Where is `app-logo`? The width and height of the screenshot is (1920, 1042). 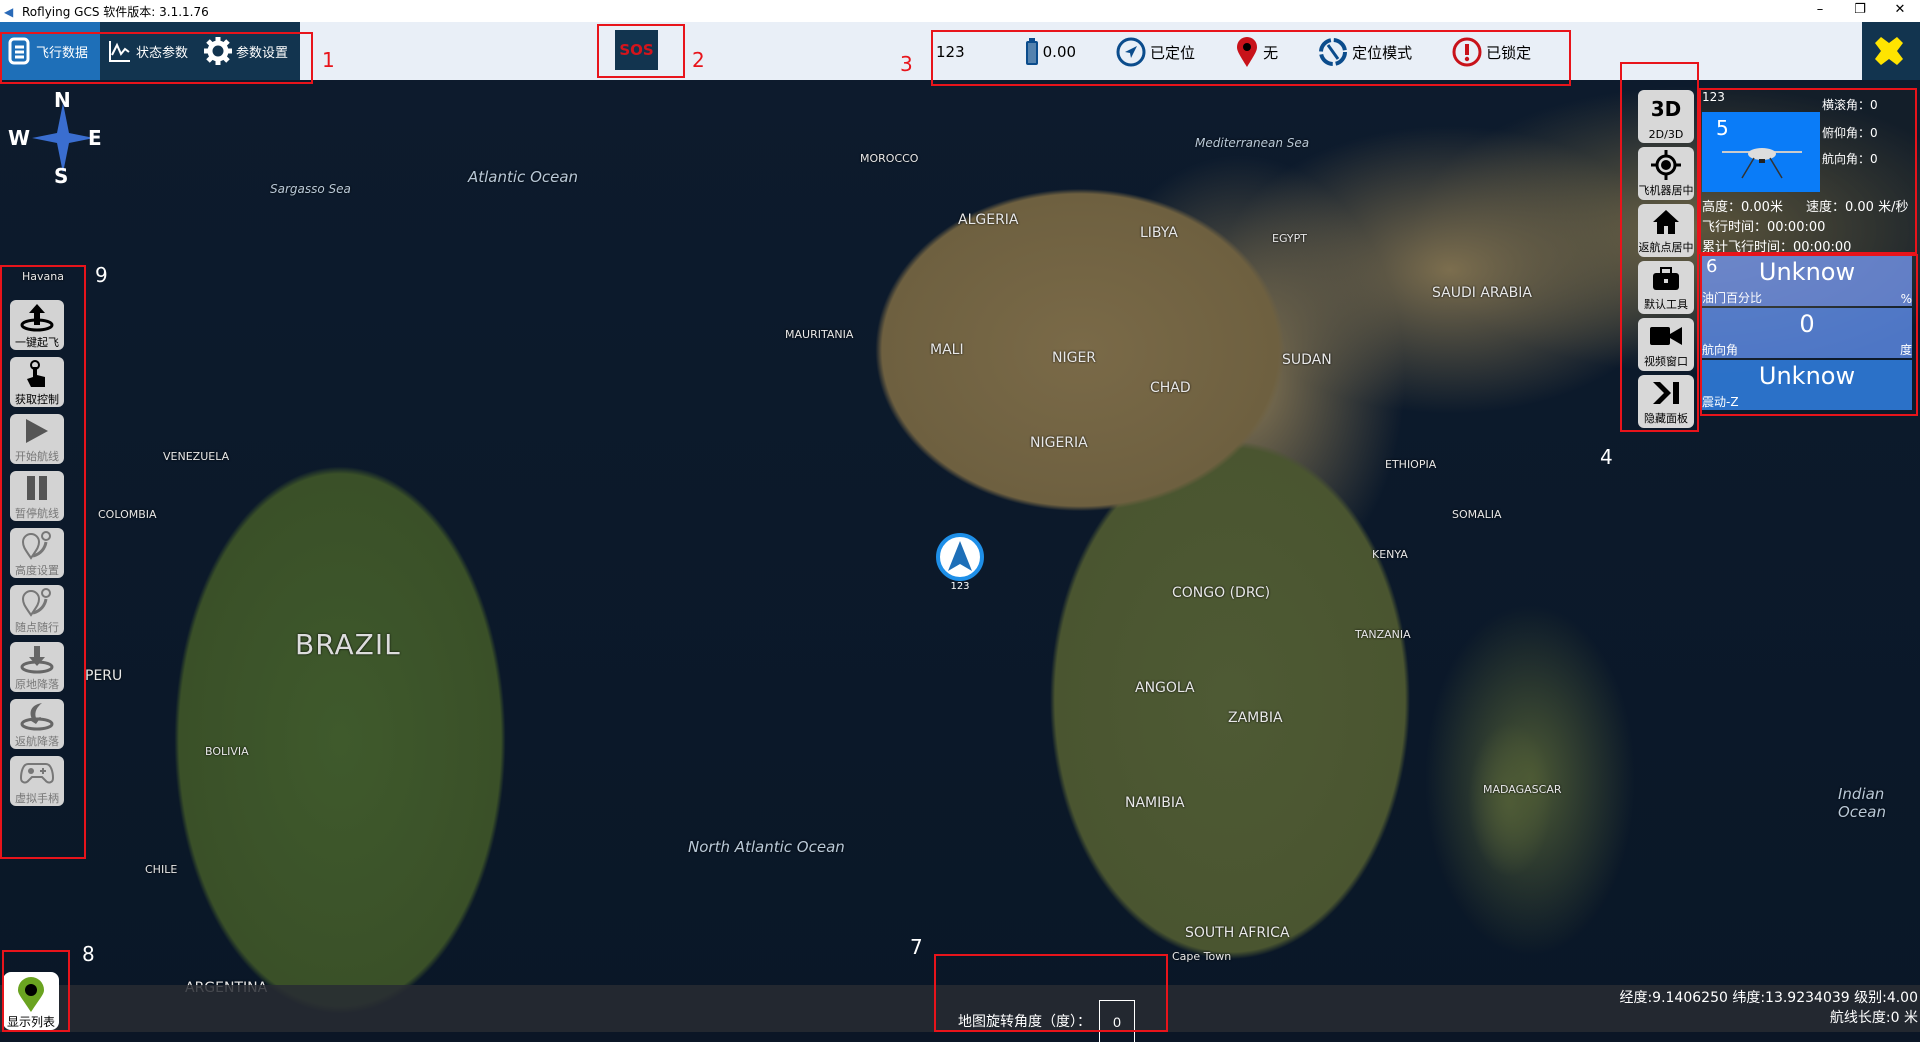 app-logo is located at coordinates (1891, 51).